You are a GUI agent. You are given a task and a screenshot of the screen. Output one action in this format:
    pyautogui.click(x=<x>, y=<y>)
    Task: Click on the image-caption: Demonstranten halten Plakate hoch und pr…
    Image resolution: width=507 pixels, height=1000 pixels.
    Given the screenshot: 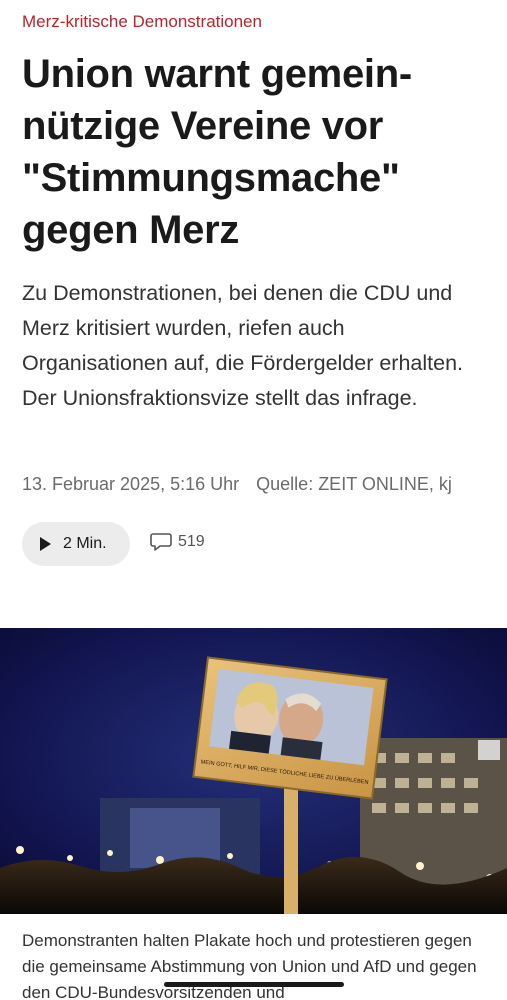 What is the action you would take?
    pyautogui.click(x=249, y=965)
    